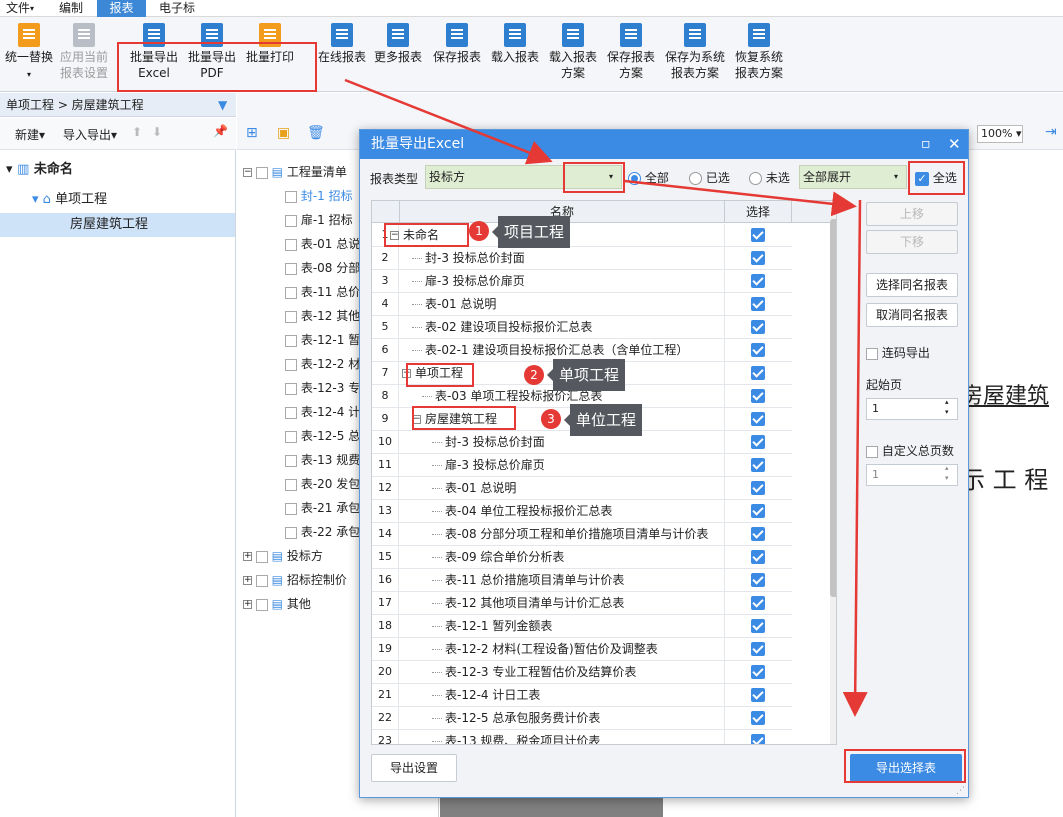 The image size is (1063, 817). What do you see at coordinates (740, 198) in the screenshot?
I see `arrow-to-select-all` at bounding box center [740, 198].